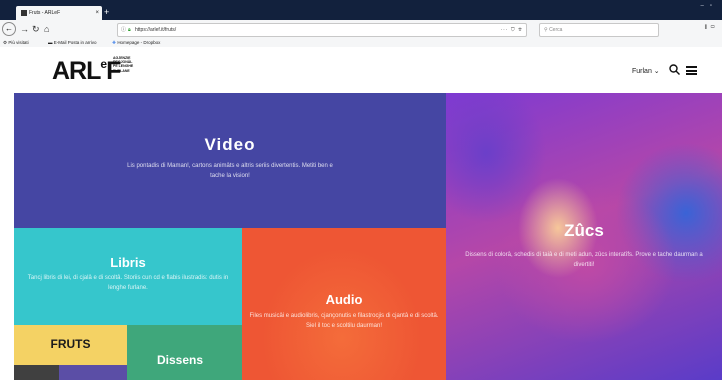 This screenshot has width=722, height=380. Describe the element at coordinates (123, 30) in the screenshot. I see `info-icon: ⓘ` at that location.